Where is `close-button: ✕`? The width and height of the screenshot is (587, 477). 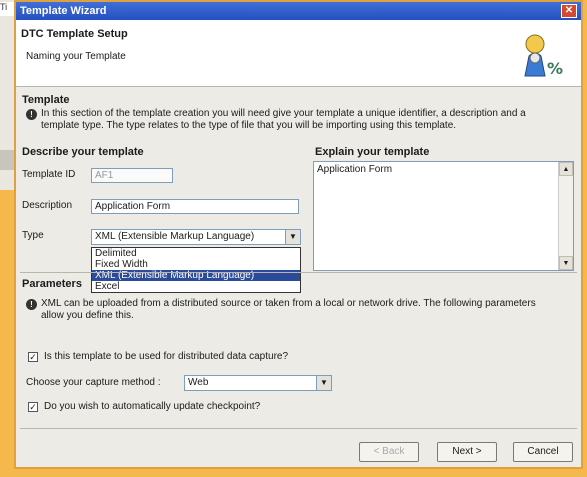
close-button: ✕ is located at coordinates (569, 11).